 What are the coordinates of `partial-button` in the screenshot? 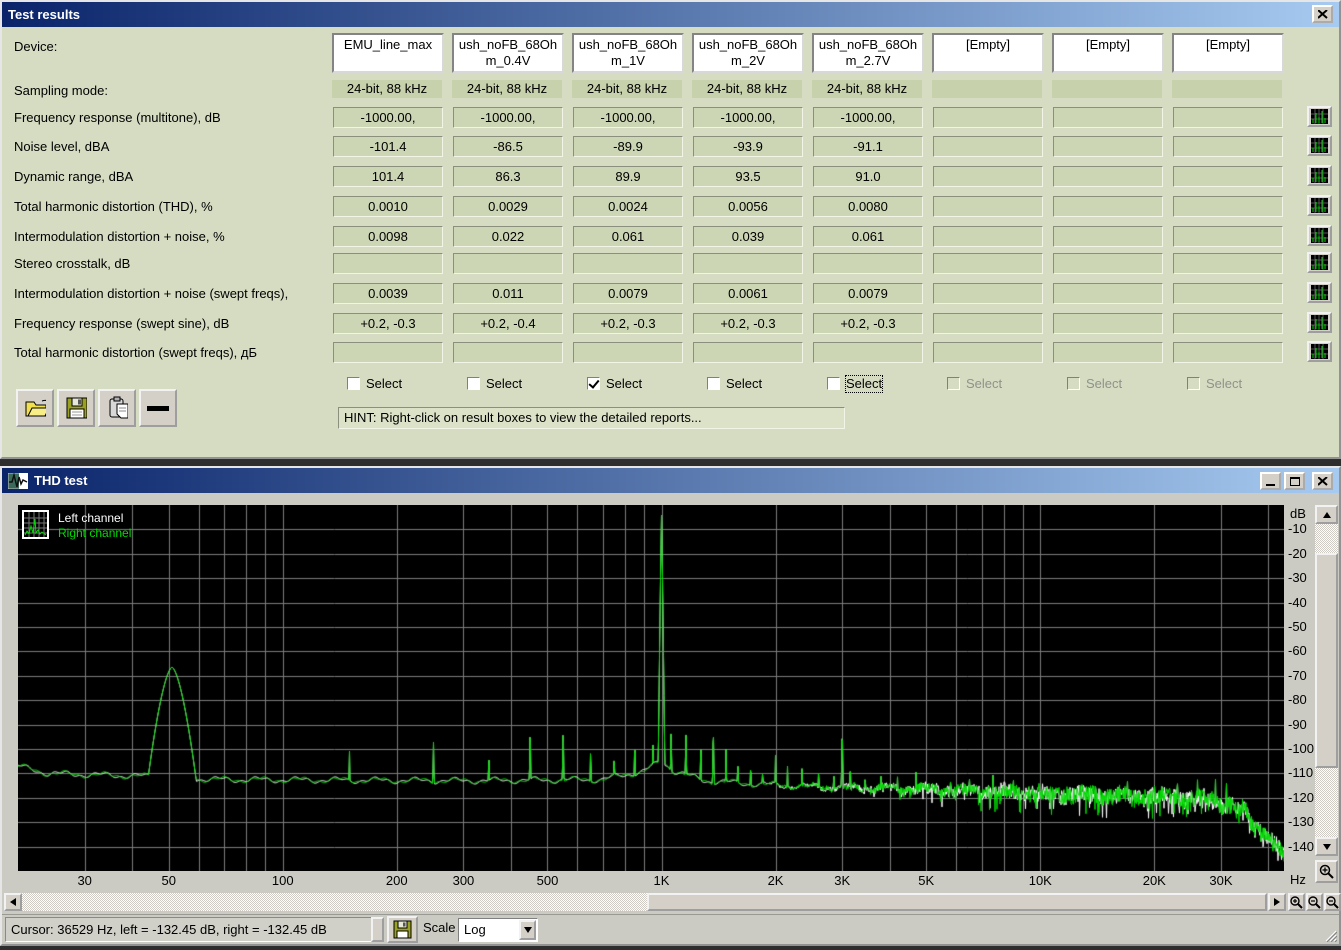 It's located at (377, 929).